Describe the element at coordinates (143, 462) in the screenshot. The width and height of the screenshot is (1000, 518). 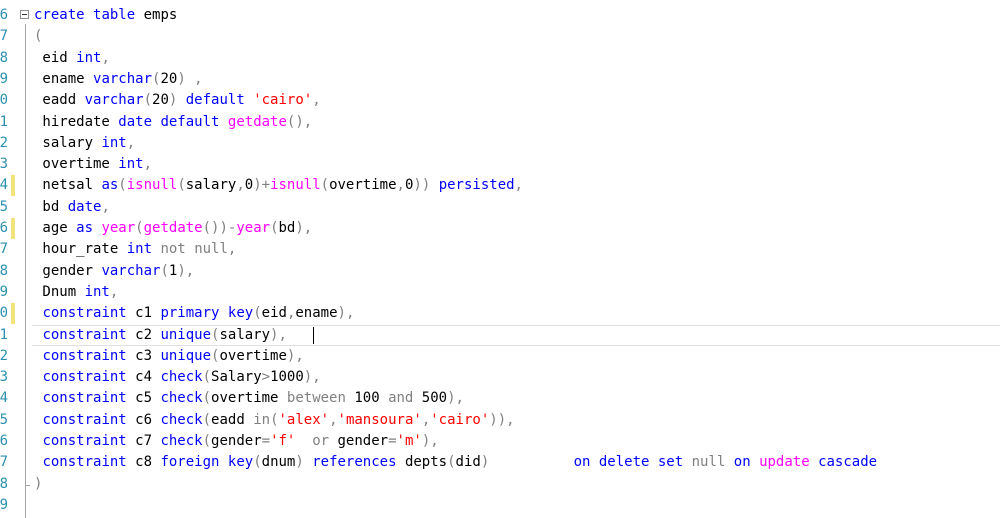
I see `code-token: c8` at that location.